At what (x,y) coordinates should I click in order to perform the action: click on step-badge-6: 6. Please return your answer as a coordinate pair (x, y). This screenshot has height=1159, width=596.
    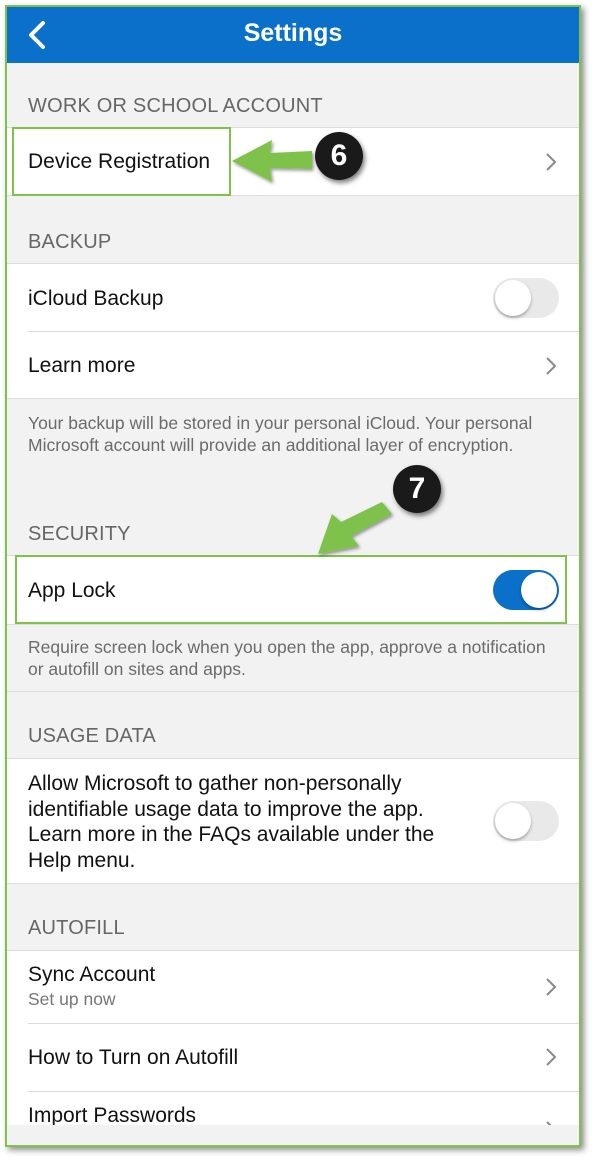
    Looking at the image, I should click on (339, 156).